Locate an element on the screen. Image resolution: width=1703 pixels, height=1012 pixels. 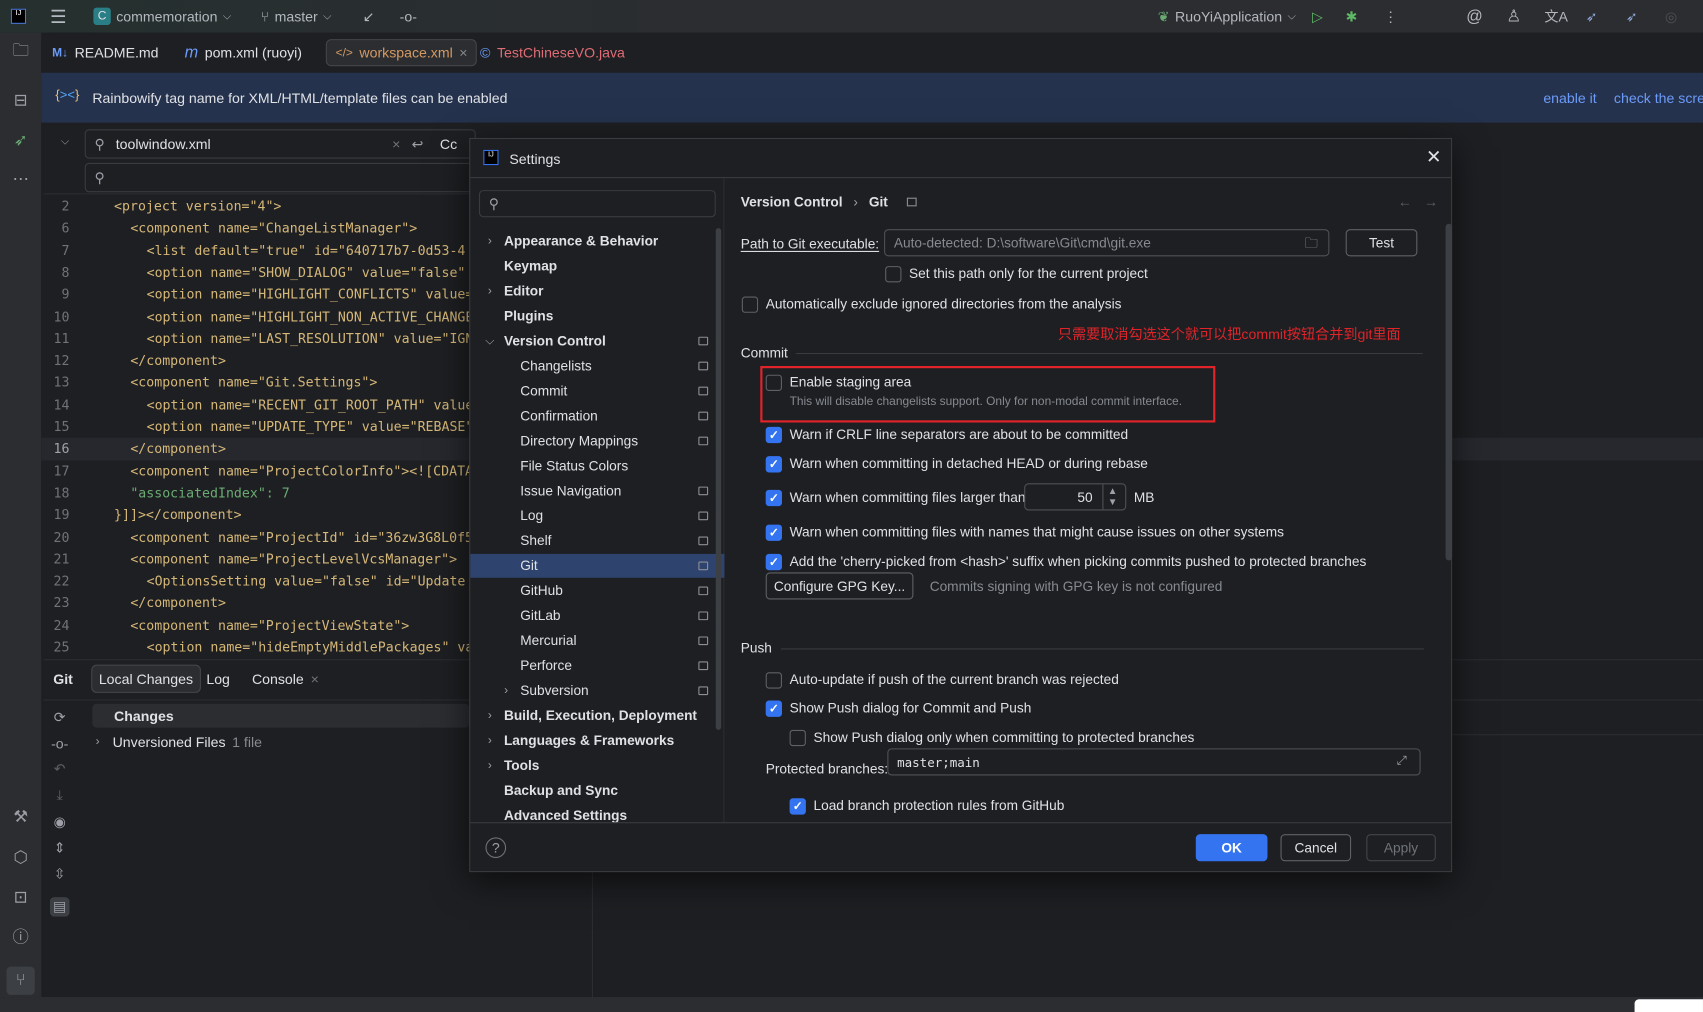
breadcrumb-version-control: Version Control is located at coordinates (792, 201).